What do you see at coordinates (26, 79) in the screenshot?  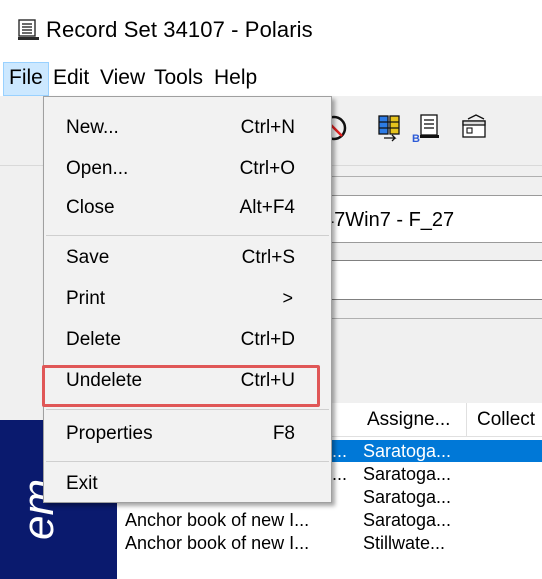 I see `menu-file: File` at bounding box center [26, 79].